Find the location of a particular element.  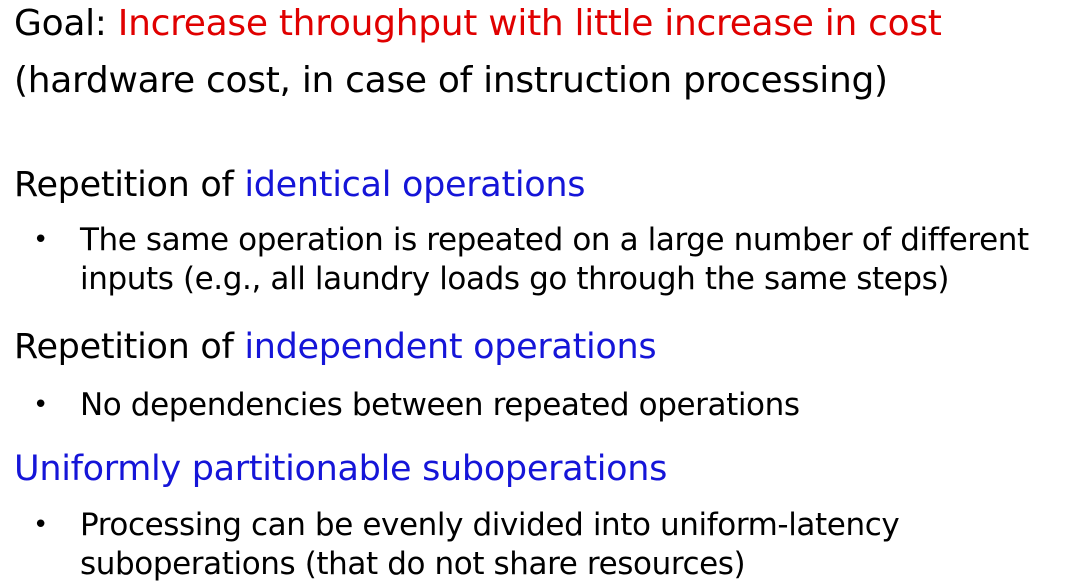

section-heading-uniform: Uniformly partitionable suboperations is located at coordinates (340, 469).